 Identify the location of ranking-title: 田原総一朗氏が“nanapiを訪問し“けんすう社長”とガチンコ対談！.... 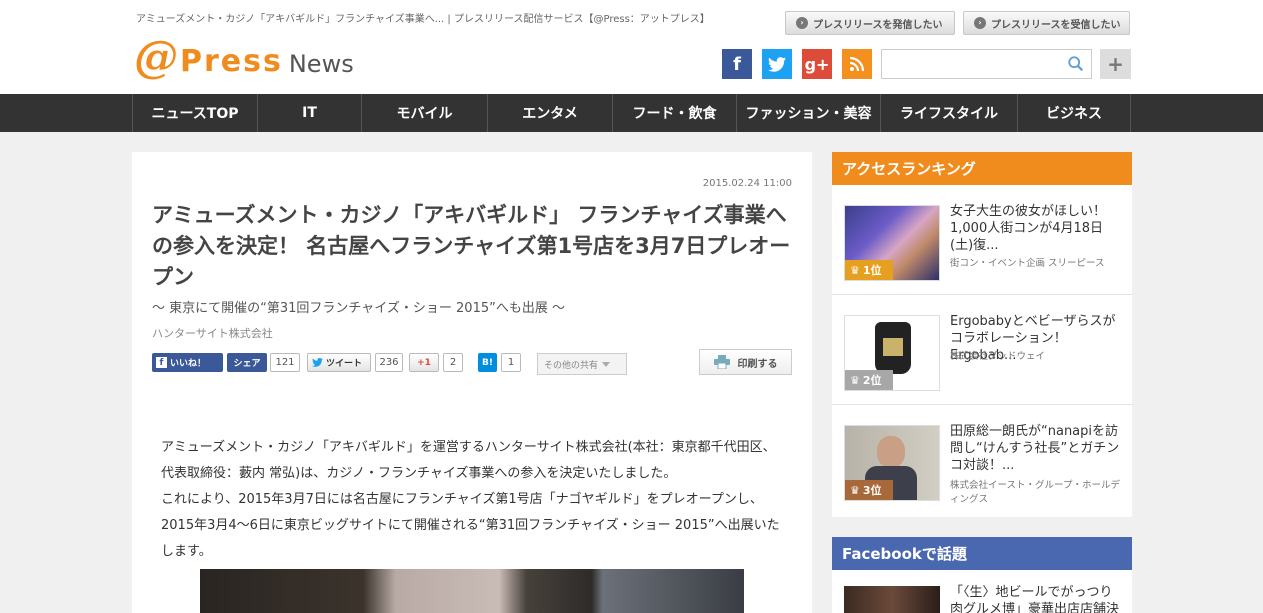
(1036, 448).